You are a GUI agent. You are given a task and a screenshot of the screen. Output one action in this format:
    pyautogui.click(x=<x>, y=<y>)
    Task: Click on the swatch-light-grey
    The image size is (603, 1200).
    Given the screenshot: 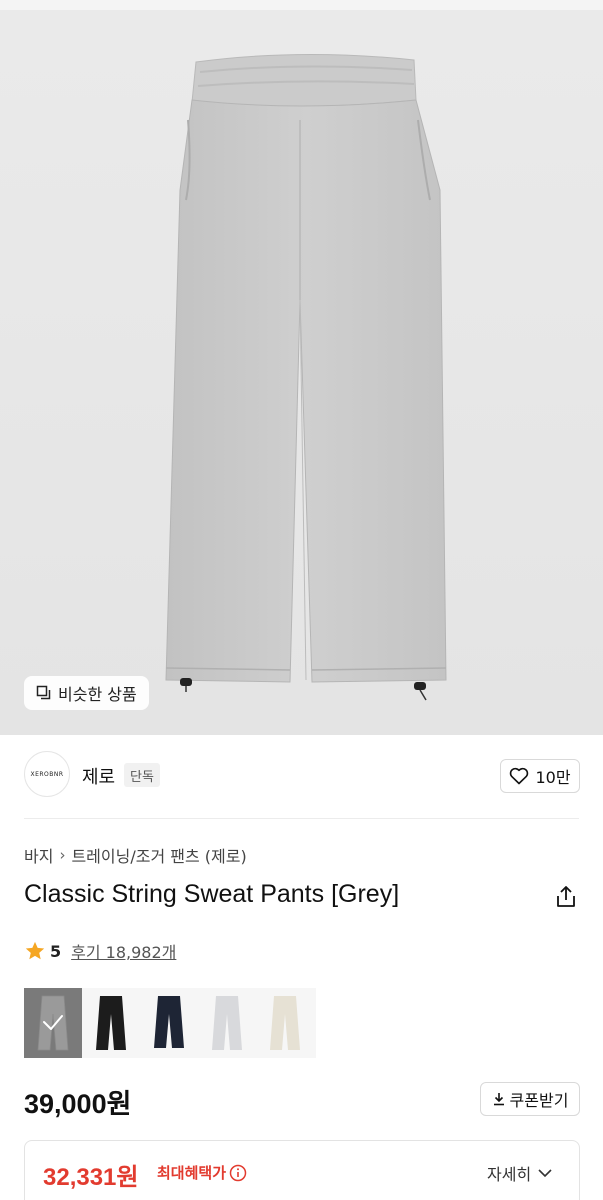 What is the action you would take?
    pyautogui.click(x=227, y=1023)
    